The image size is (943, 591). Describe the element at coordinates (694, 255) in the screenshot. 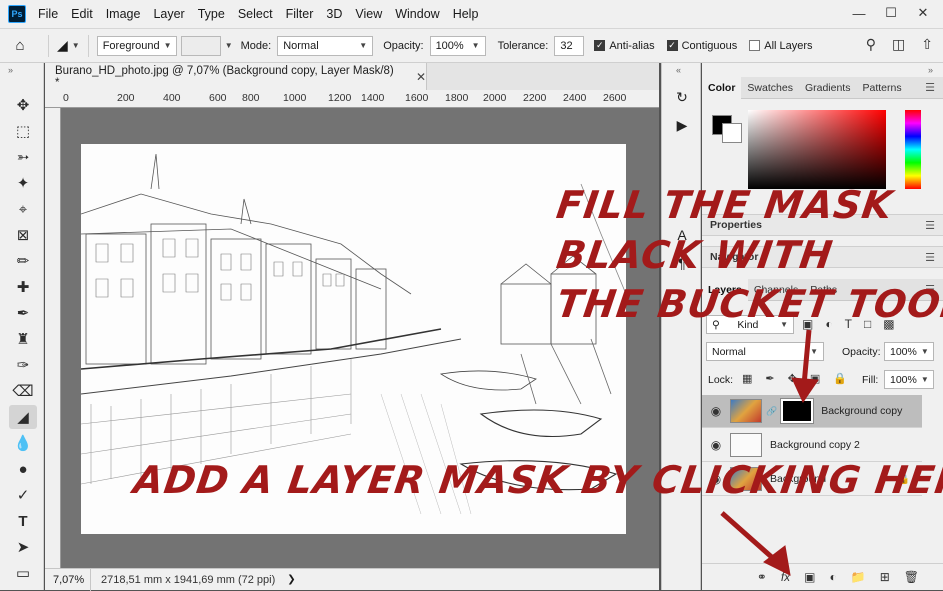

I see `annotation-line-2: BLACK WITH` at that location.